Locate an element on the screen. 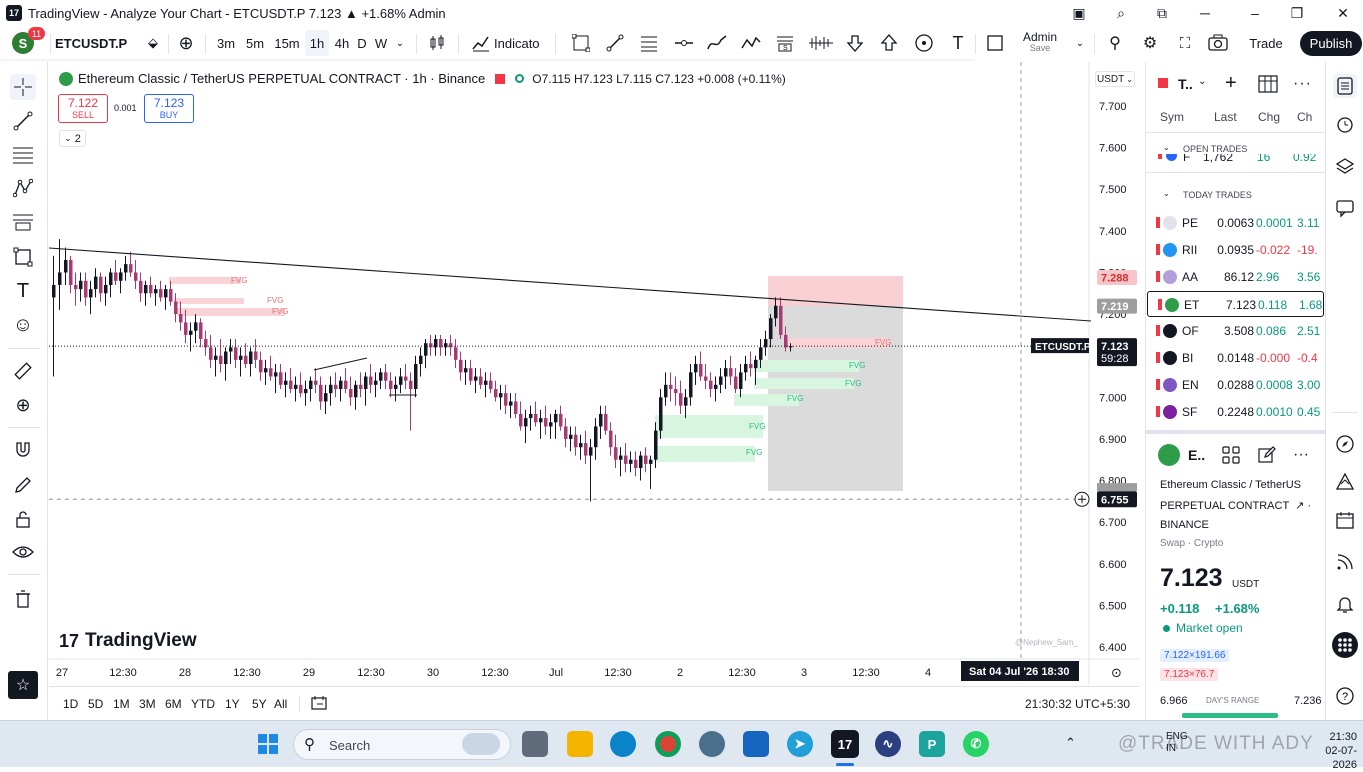 The height and width of the screenshot is (772, 1363). clipboard-icon: ▣ is located at coordinates (1079, 13).